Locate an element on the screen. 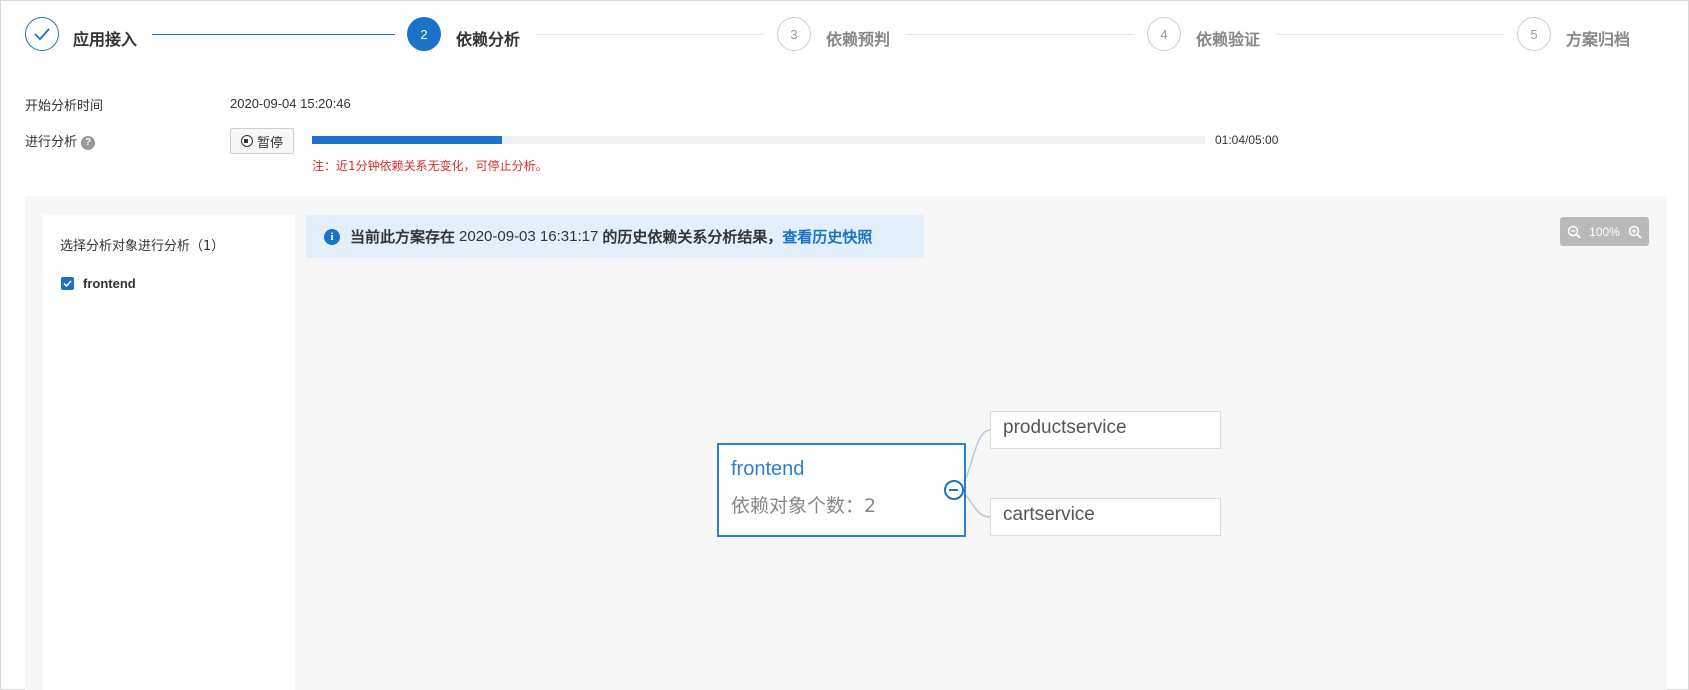 This screenshot has height=690, width=1689. graph-child-node: cartservice is located at coordinates (1105, 517).